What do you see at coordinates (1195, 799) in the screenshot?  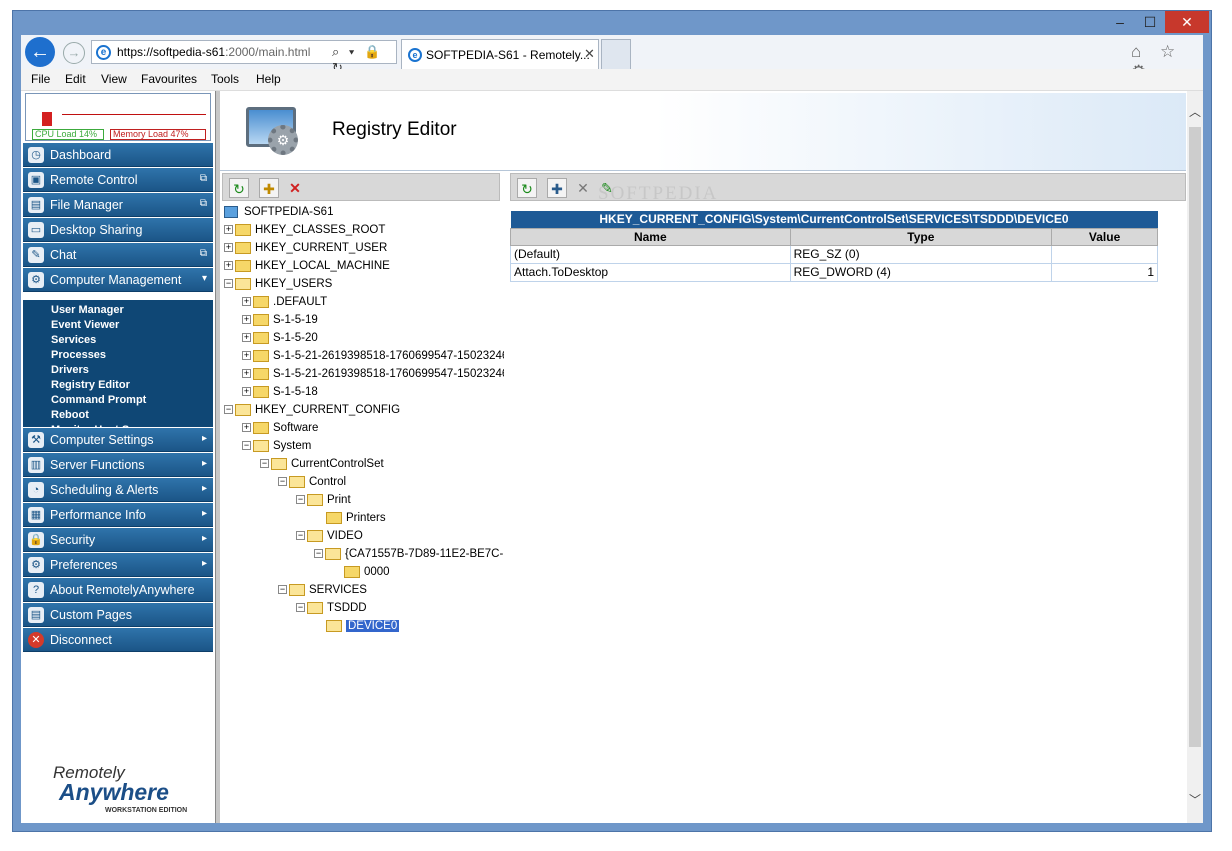 I see `scroll-down-icon: ﹀` at bounding box center [1195, 799].